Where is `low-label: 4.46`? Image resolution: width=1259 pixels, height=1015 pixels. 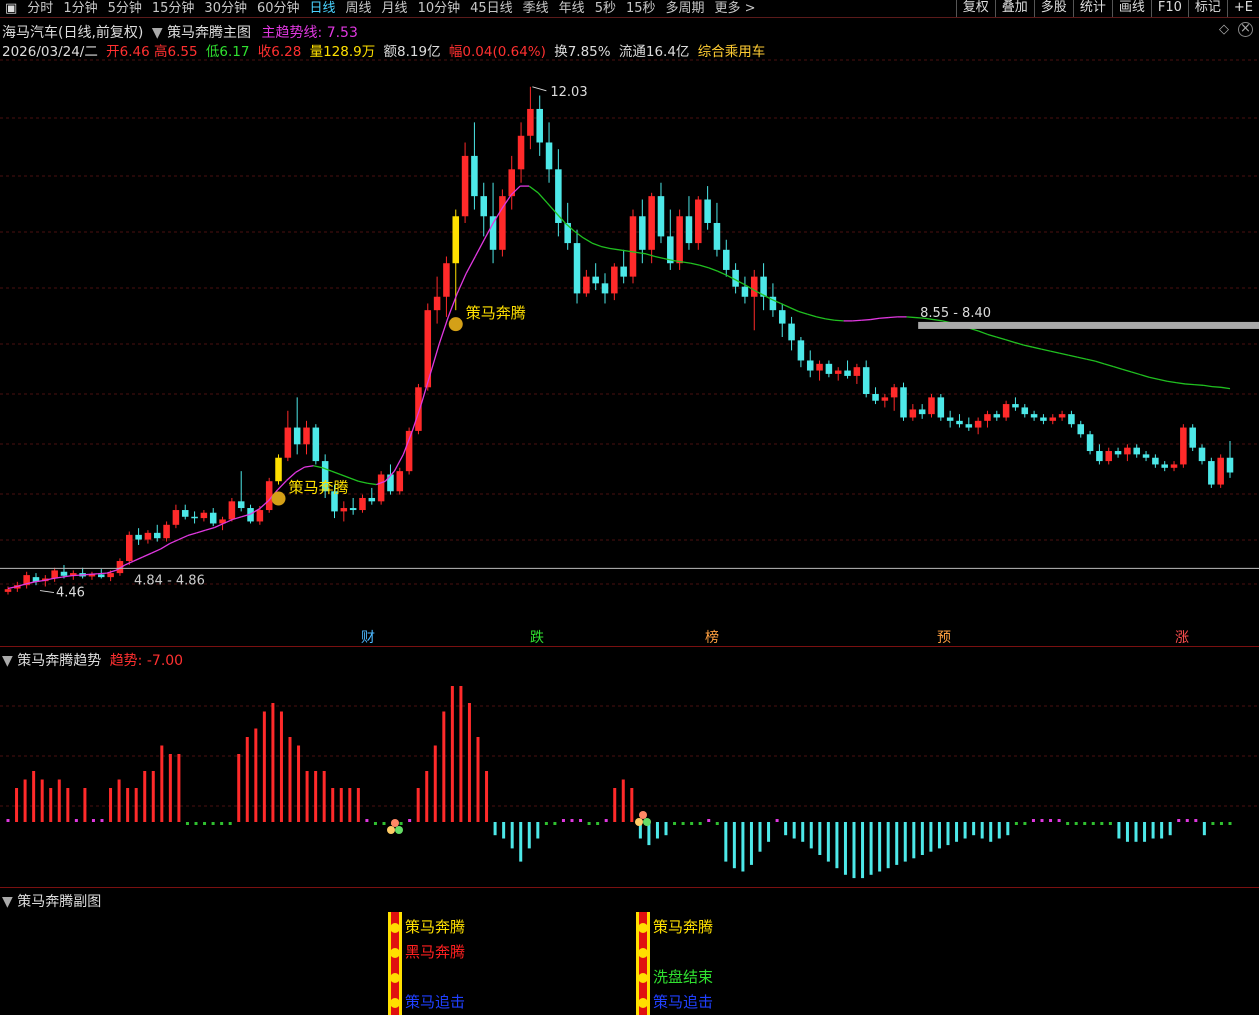
low-label: 4.46 is located at coordinates (70, 593).